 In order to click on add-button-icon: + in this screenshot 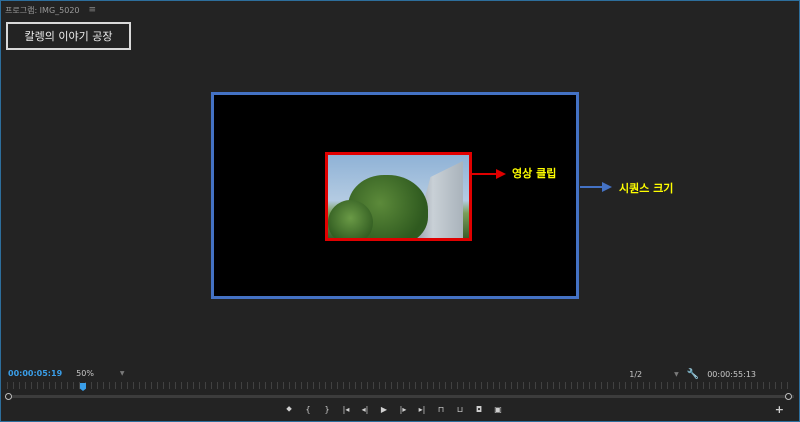, I will do `click(779, 409)`.